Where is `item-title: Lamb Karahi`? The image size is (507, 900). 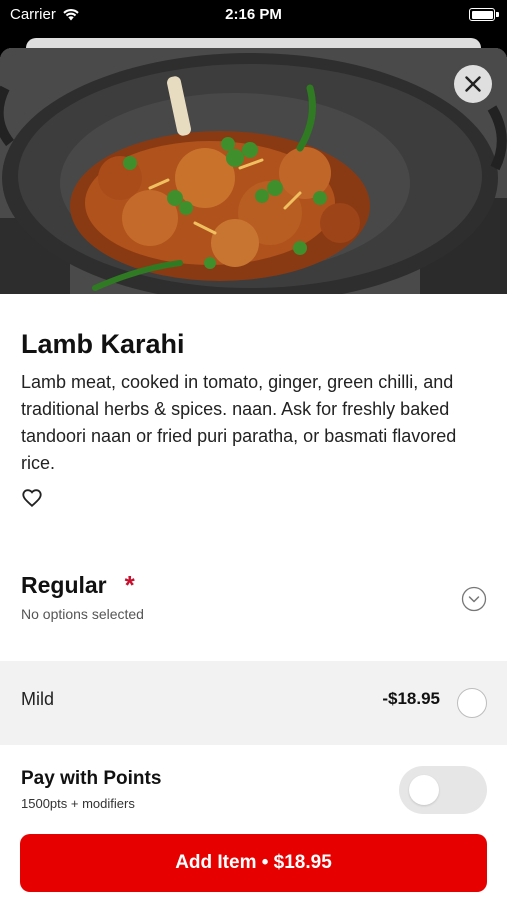
item-title: Lamb Karahi is located at coordinates (103, 344).